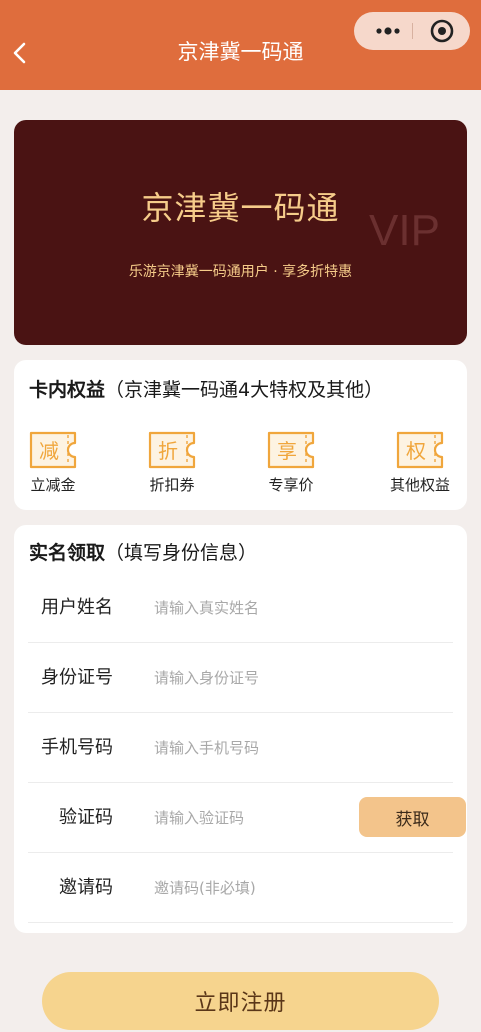 This screenshot has height=1032, width=481. I want to click on svg-text: 折, so click(168, 451).